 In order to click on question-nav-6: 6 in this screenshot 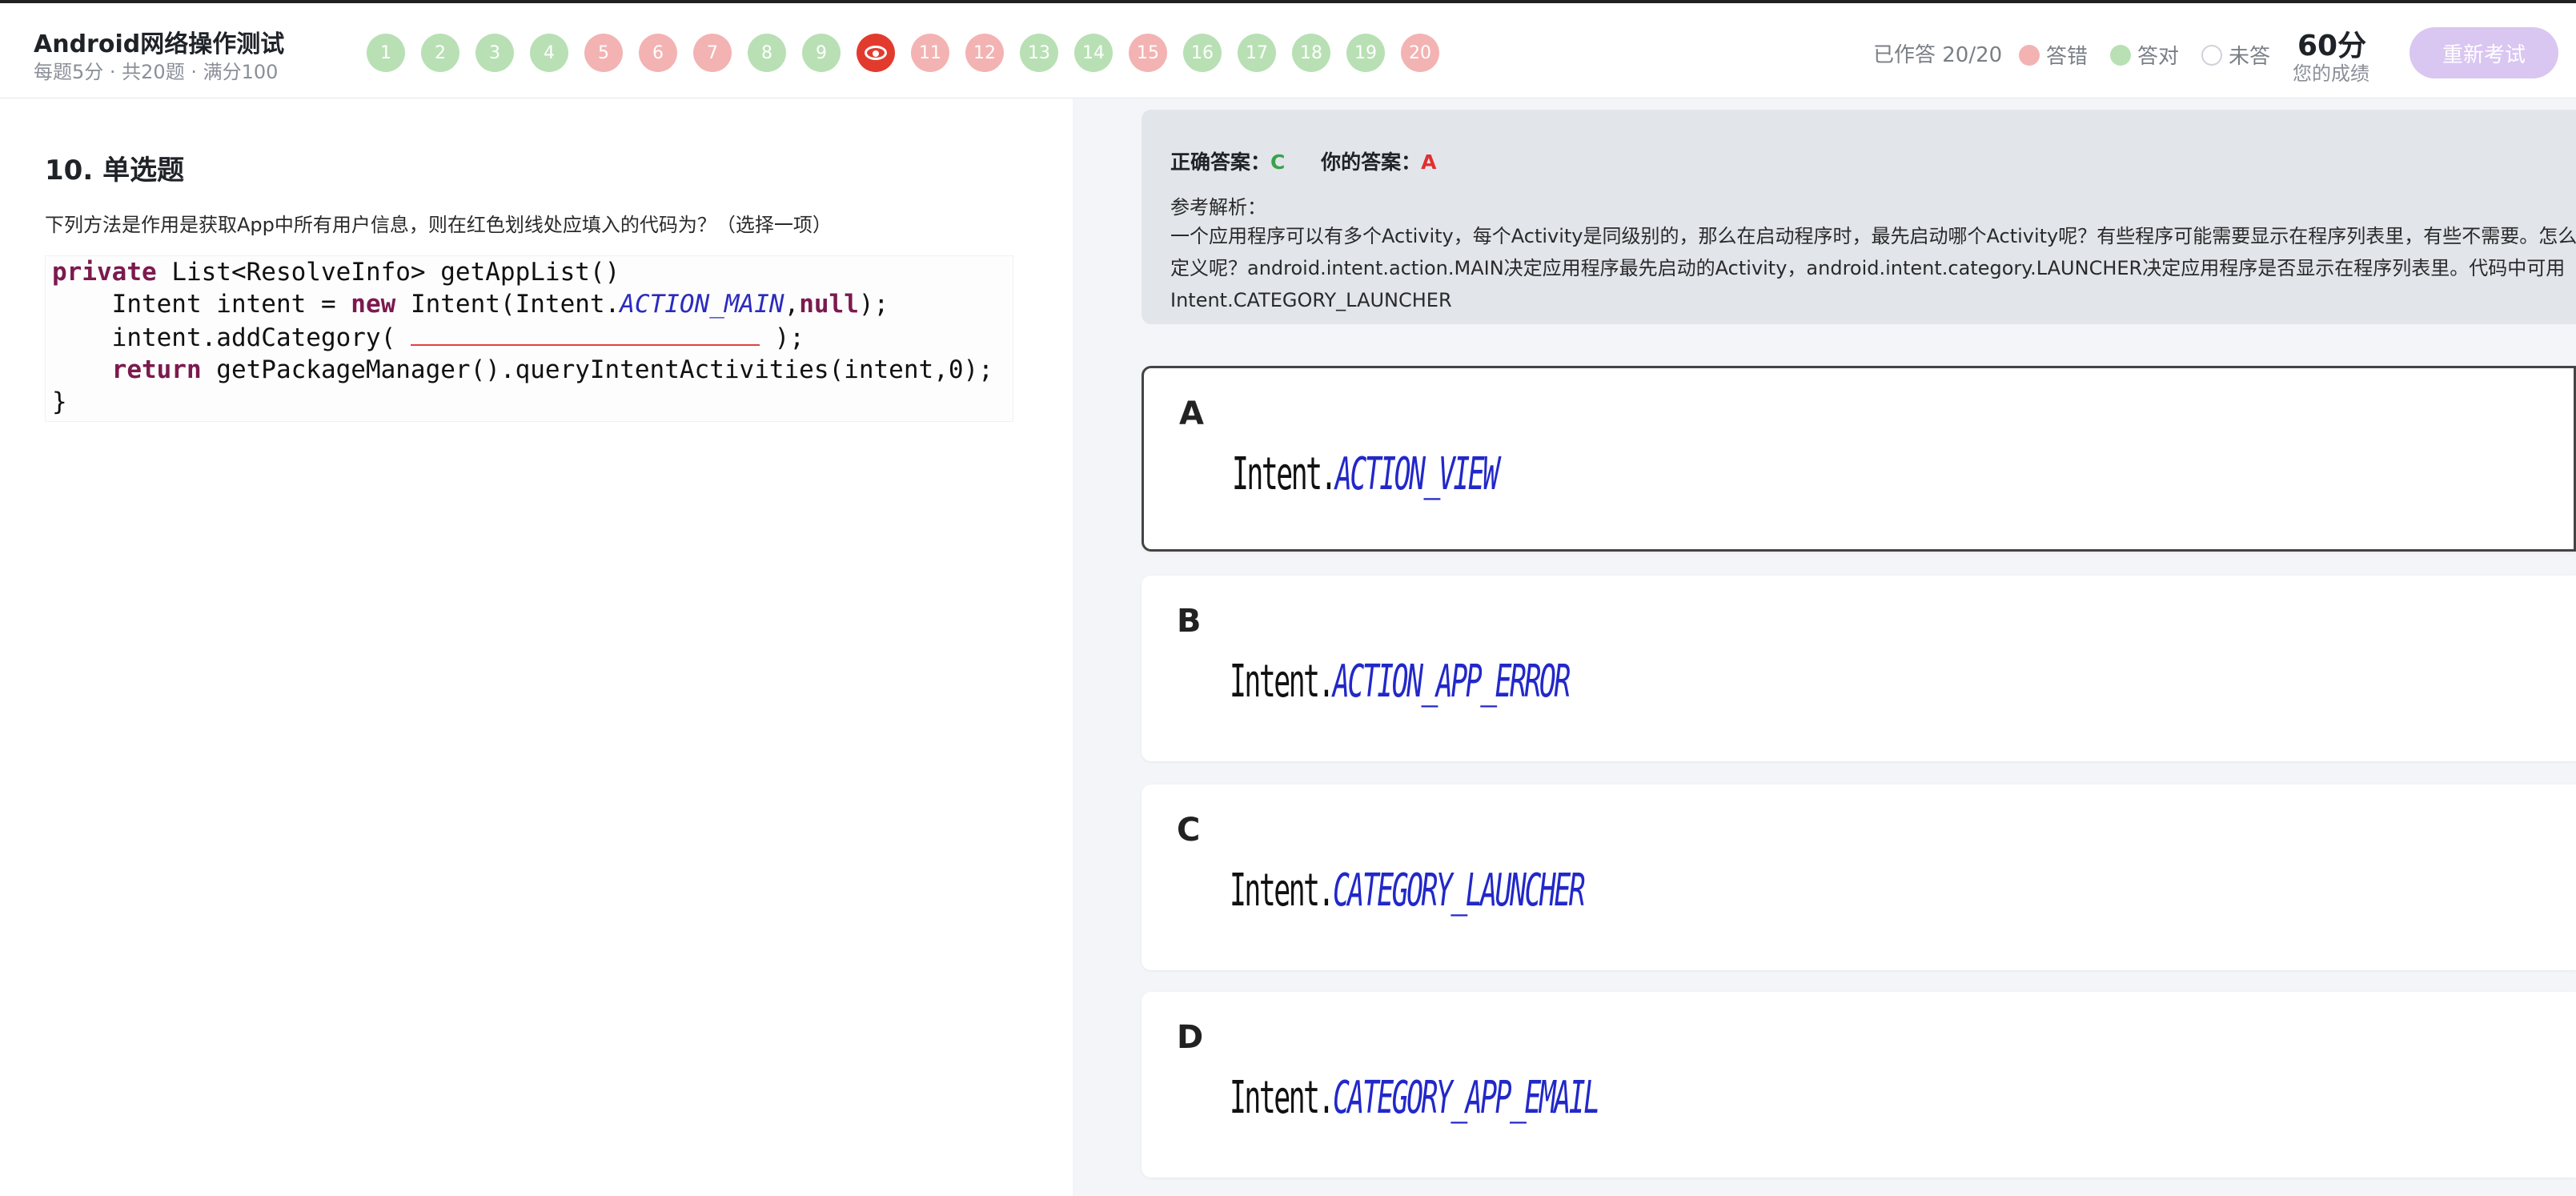, I will do `click(658, 53)`.